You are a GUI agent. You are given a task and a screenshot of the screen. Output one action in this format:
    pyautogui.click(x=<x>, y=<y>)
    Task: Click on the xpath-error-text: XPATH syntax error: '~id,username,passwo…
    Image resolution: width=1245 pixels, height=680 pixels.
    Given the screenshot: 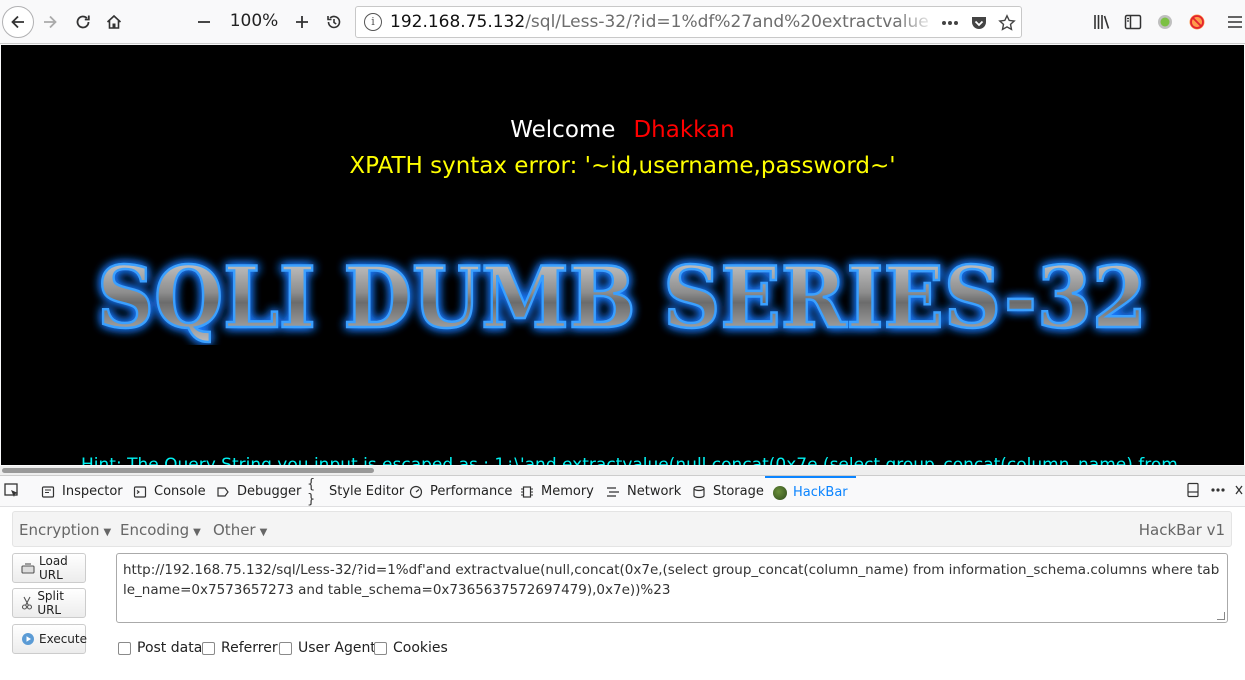 What is the action you would take?
    pyautogui.click(x=622, y=166)
    